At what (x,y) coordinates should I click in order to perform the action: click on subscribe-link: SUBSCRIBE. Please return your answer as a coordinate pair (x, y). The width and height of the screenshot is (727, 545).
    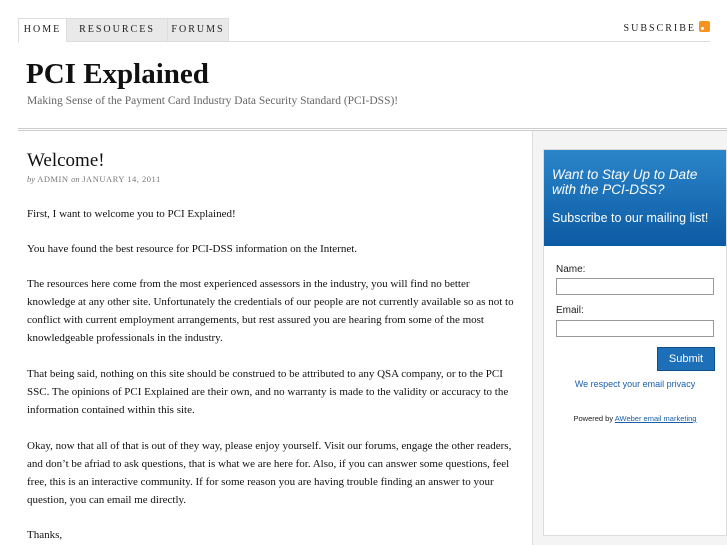
    Looking at the image, I should click on (667, 29).